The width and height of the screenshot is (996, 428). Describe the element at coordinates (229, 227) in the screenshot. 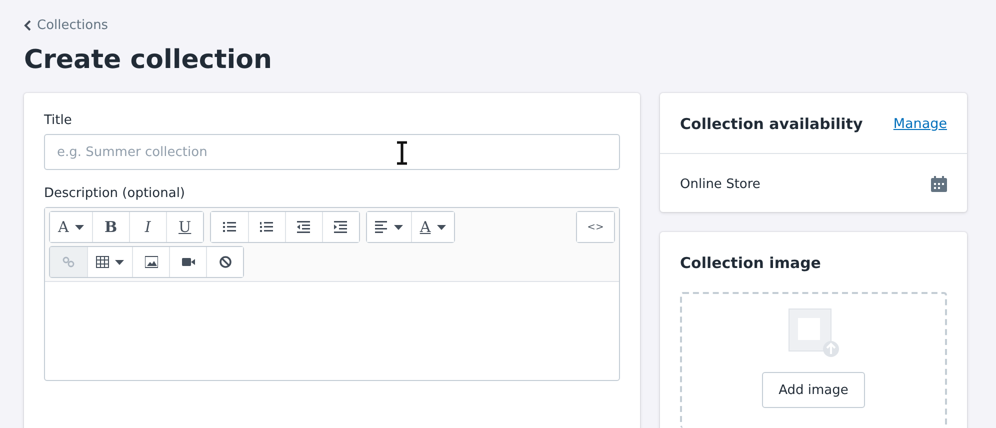

I see `bulleted-list-icon` at that location.